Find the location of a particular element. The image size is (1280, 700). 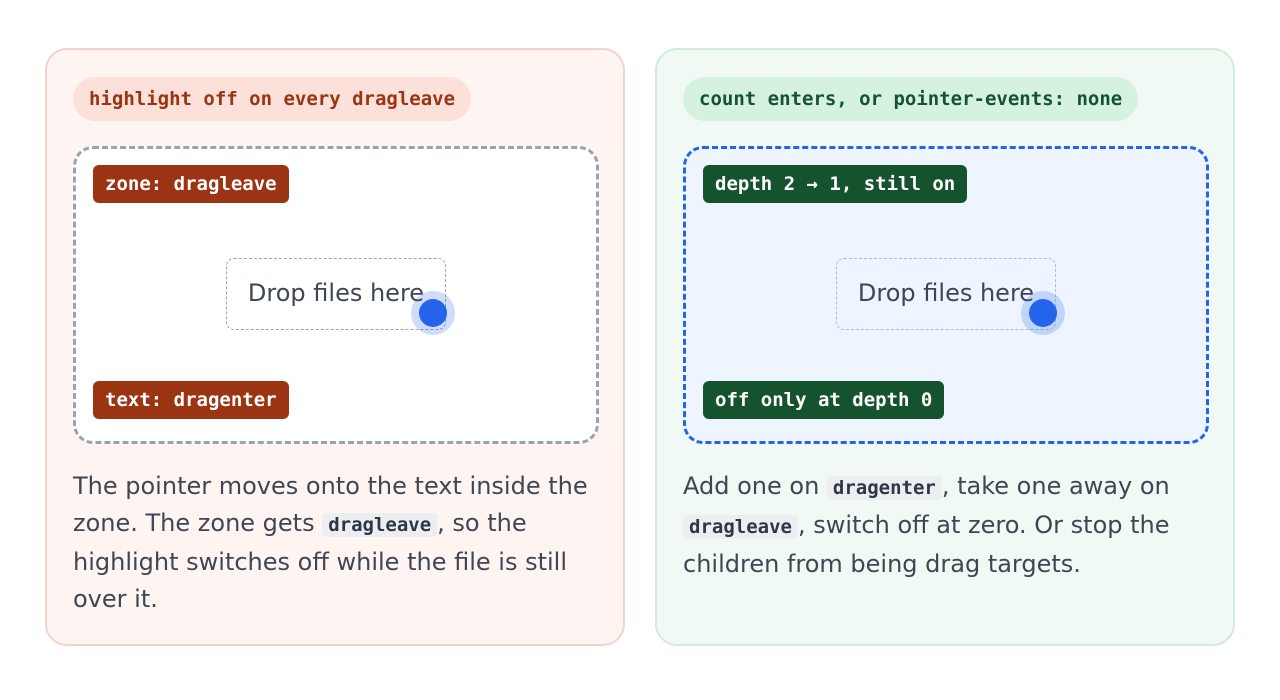

caption-text: Add one on is located at coordinates (755, 486).